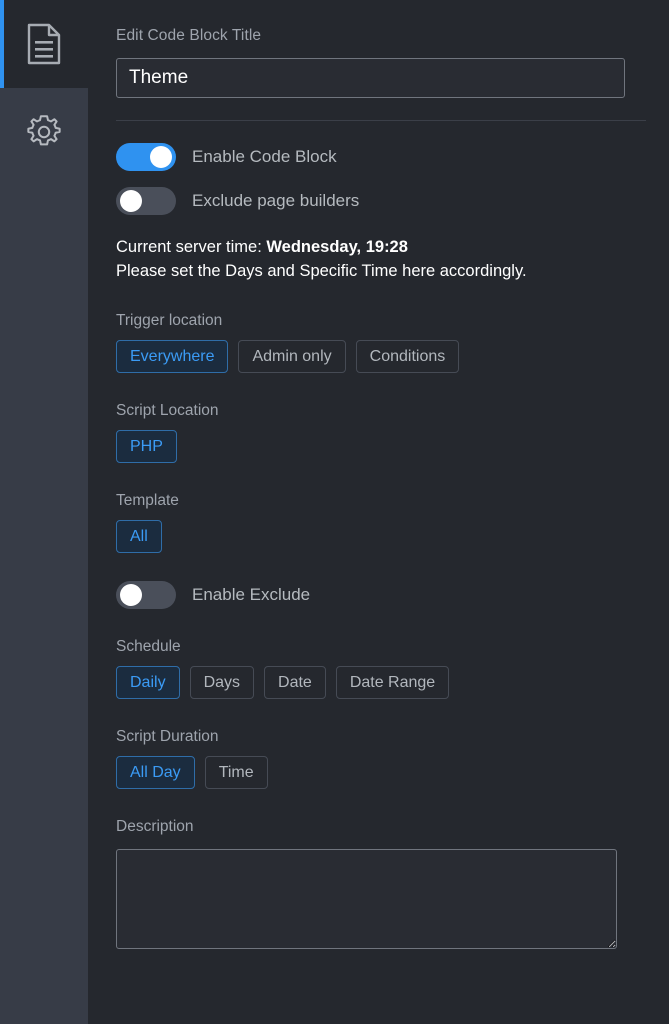 This screenshot has height=1024, width=669. What do you see at coordinates (236, 772) in the screenshot?
I see `script-duration-option-time: Time` at bounding box center [236, 772].